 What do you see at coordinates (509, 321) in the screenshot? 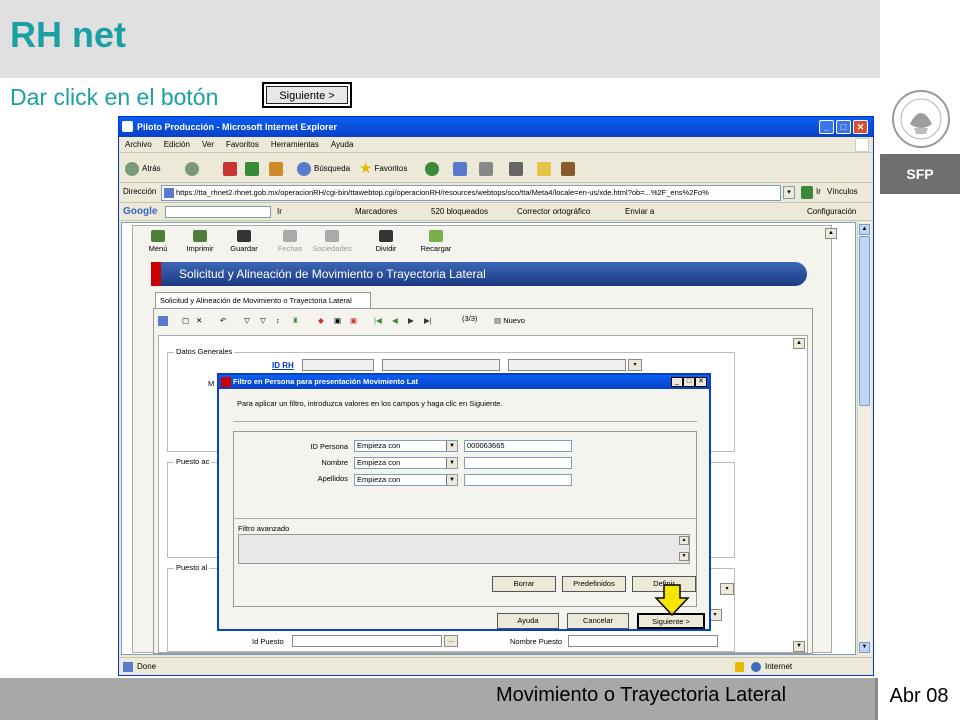
I see `new-button: ▤ Nuevo` at bounding box center [509, 321].